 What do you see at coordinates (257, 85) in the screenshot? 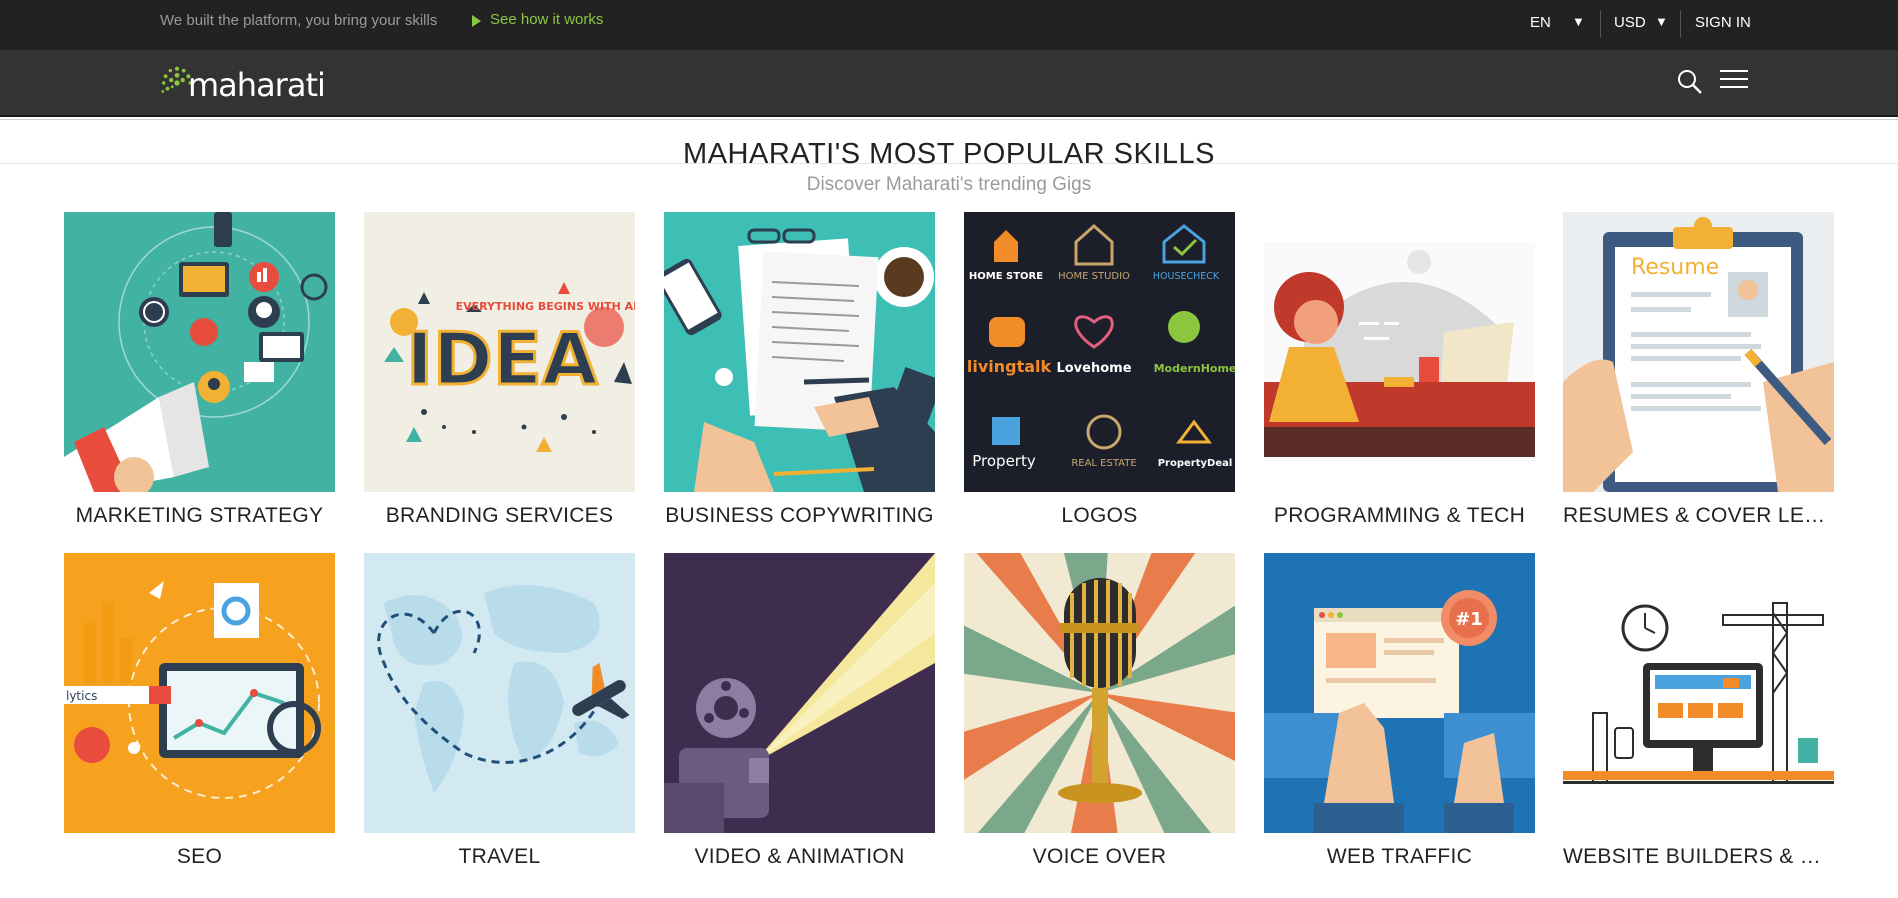
I see `brand-name: maharati` at bounding box center [257, 85].